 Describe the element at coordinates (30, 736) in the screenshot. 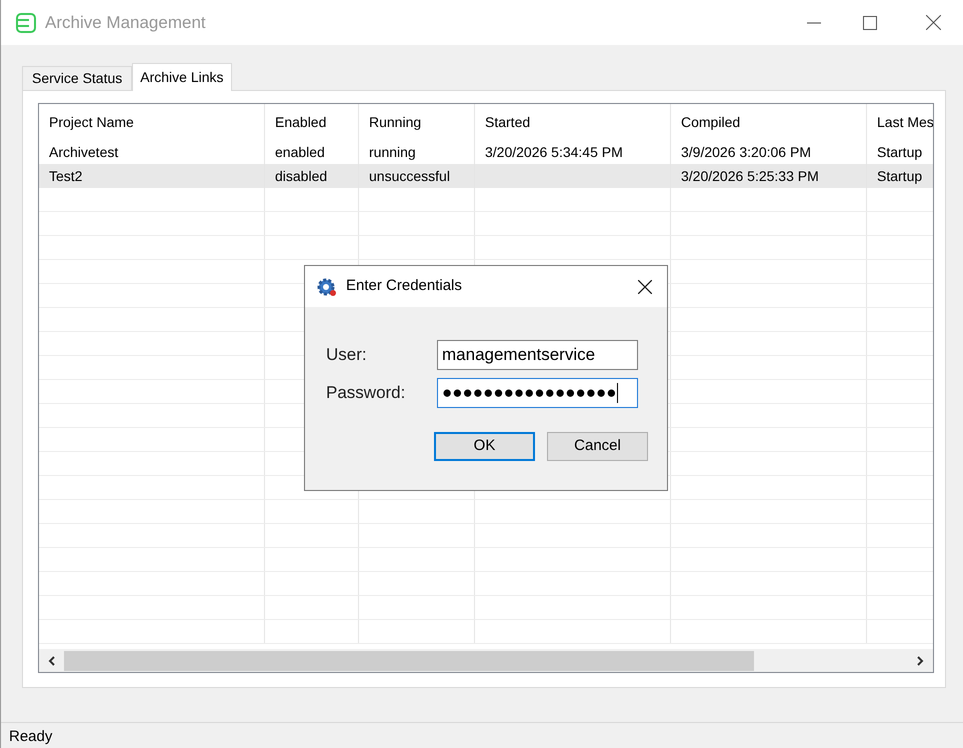

I see `status-text: Ready` at that location.